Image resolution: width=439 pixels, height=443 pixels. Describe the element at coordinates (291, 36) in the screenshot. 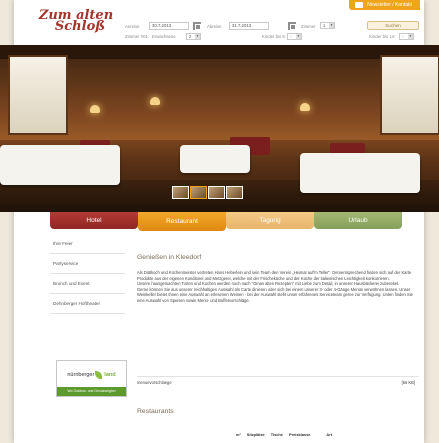

I see `children-value: -` at that location.